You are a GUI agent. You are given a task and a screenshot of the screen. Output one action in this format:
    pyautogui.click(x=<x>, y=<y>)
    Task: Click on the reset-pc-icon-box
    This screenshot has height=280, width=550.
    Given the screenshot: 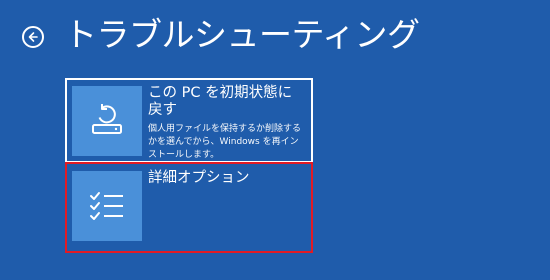 What is the action you would take?
    pyautogui.click(x=107, y=121)
    